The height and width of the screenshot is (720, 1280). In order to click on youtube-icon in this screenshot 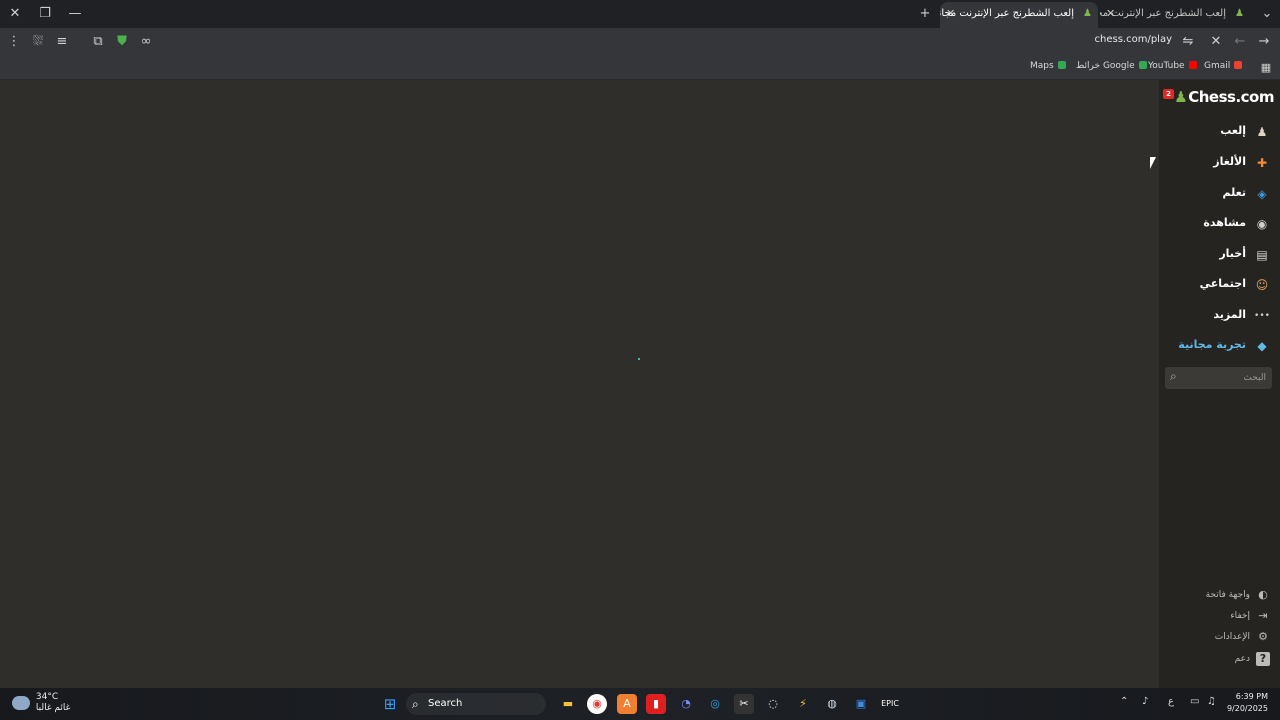, I will do `click(1192, 65)`.